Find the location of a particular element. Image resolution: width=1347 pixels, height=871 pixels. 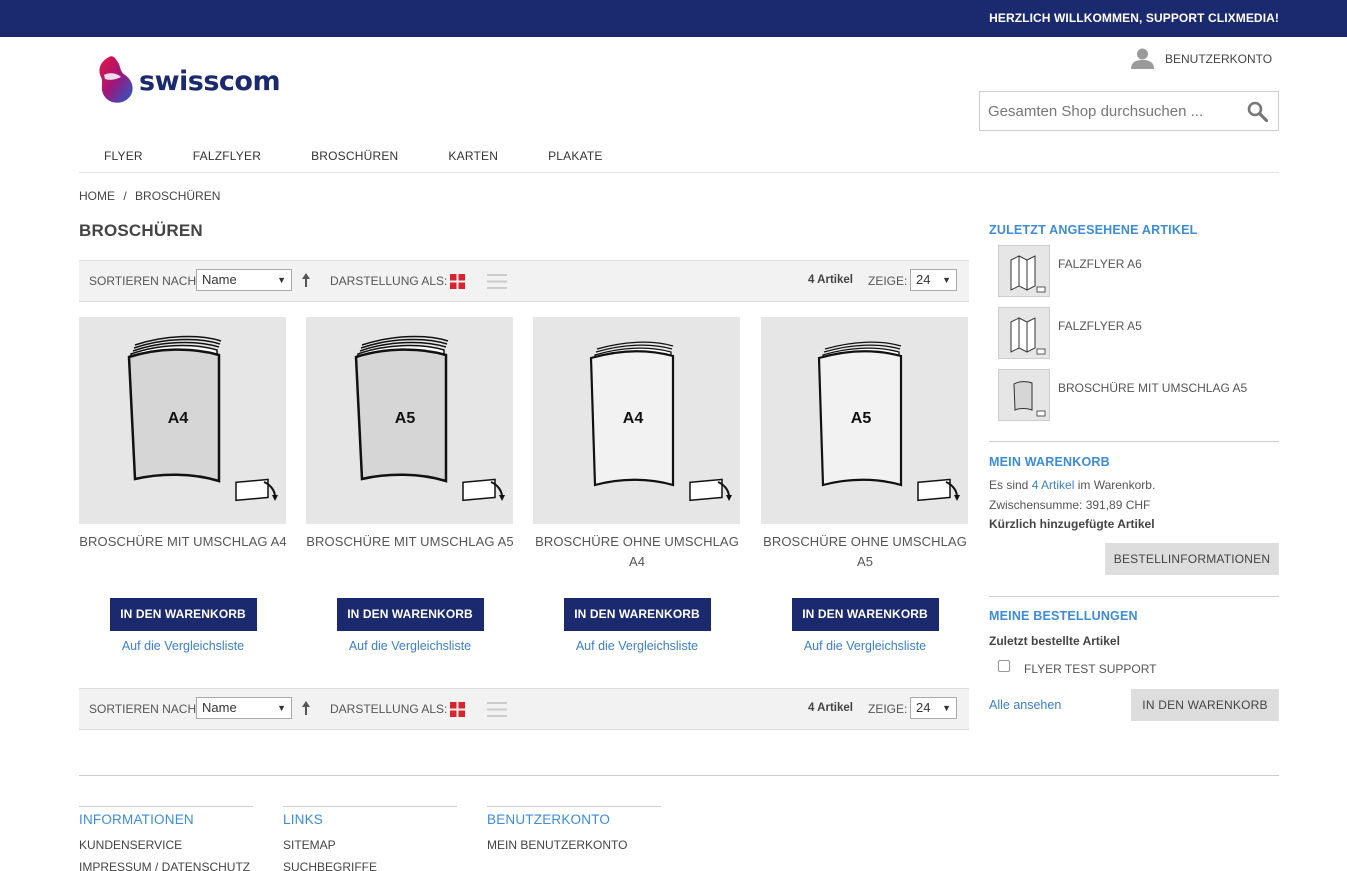

breadcrumb-current: BROSCHÜREN is located at coordinates (178, 196).